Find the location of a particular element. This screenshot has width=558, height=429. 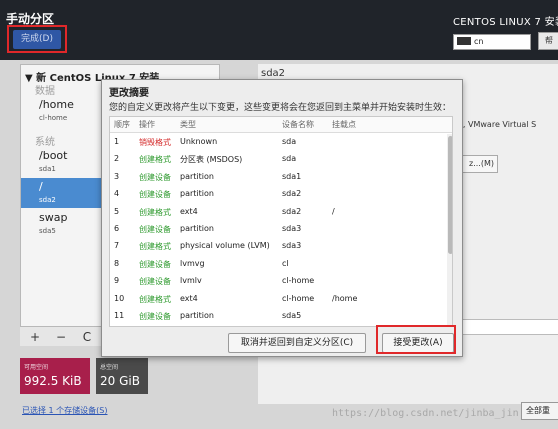

device-description: e, VMware Virtual S is located at coordinates (497, 124).